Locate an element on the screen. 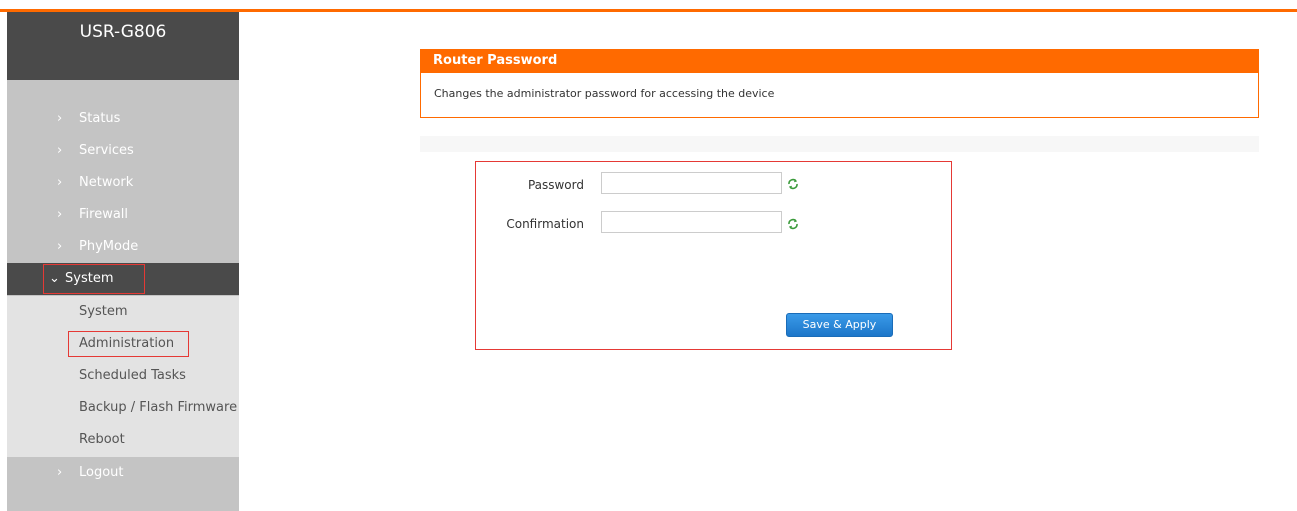 This screenshot has width=1297, height=511. confirmation-input is located at coordinates (691, 222).